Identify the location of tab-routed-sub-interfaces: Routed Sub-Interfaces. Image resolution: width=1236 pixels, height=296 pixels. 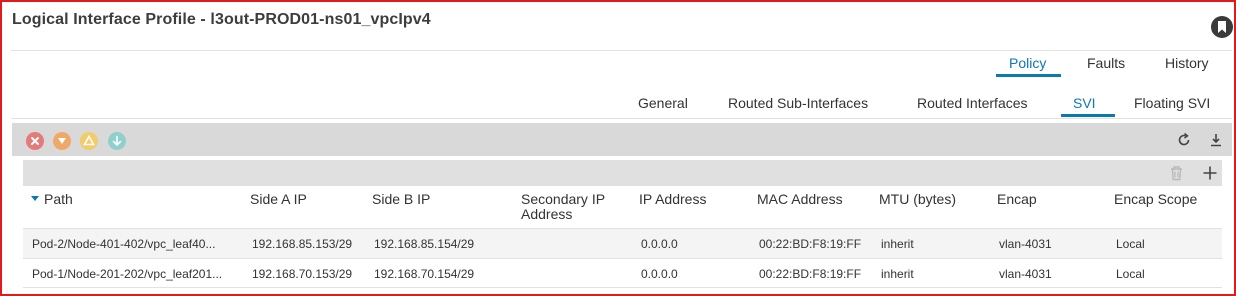
(798, 103).